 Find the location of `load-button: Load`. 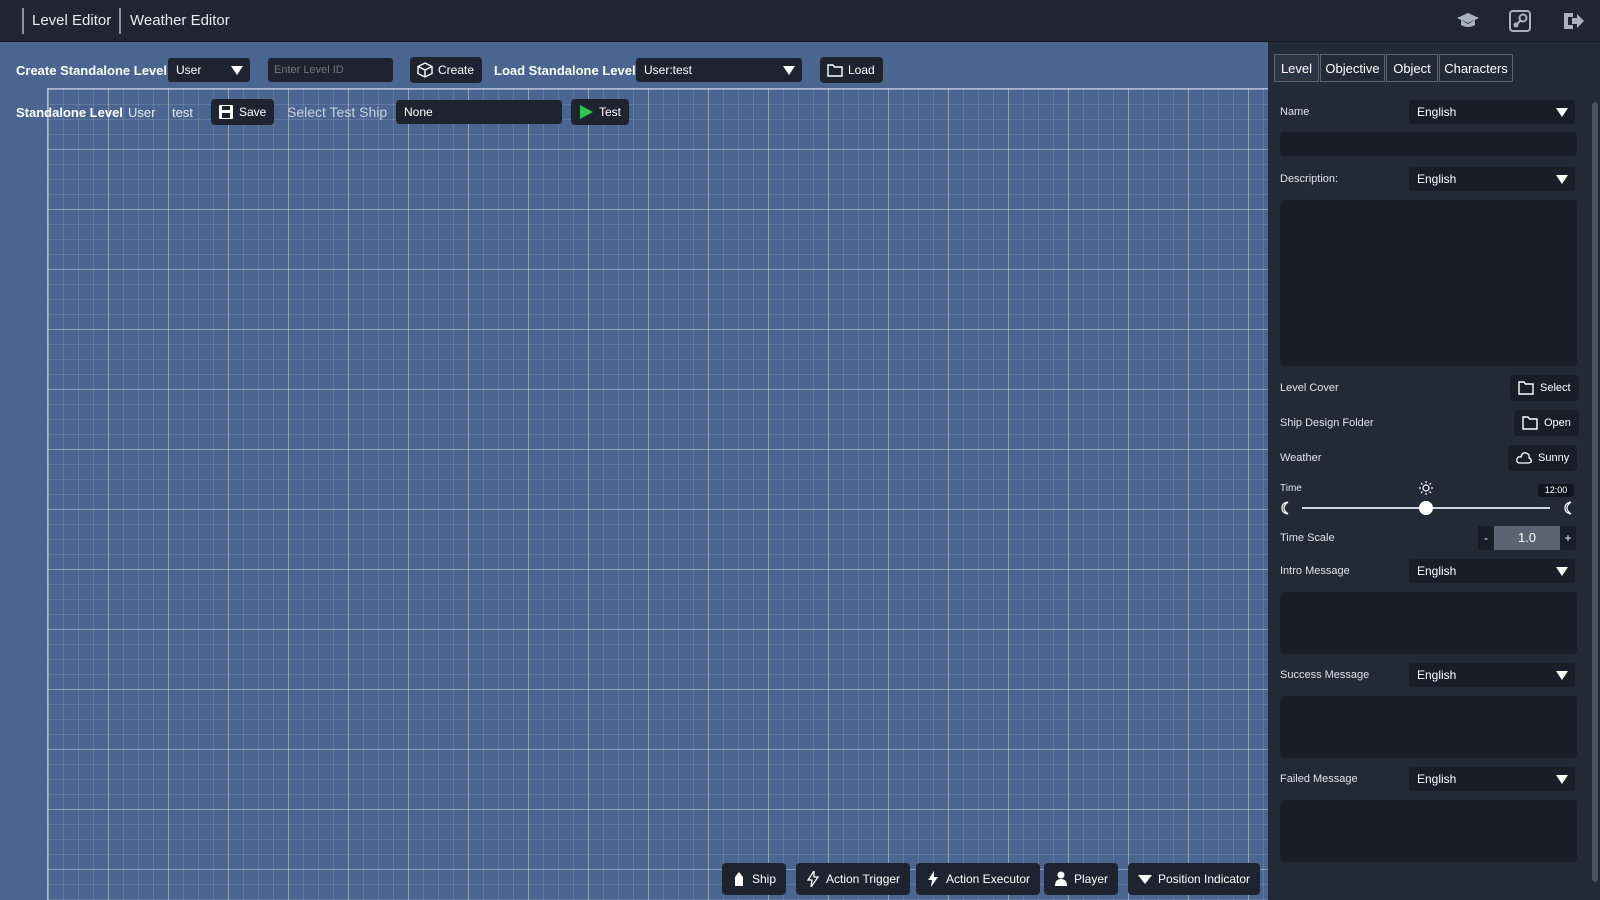

load-button: Load is located at coordinates (851, 70).